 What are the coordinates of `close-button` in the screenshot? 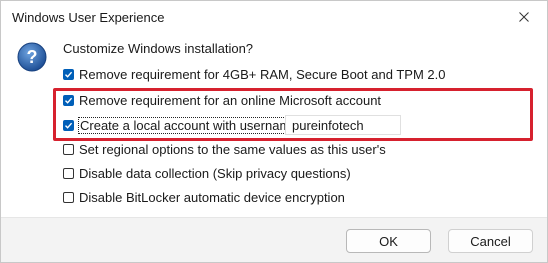 It's located at (524, 17).